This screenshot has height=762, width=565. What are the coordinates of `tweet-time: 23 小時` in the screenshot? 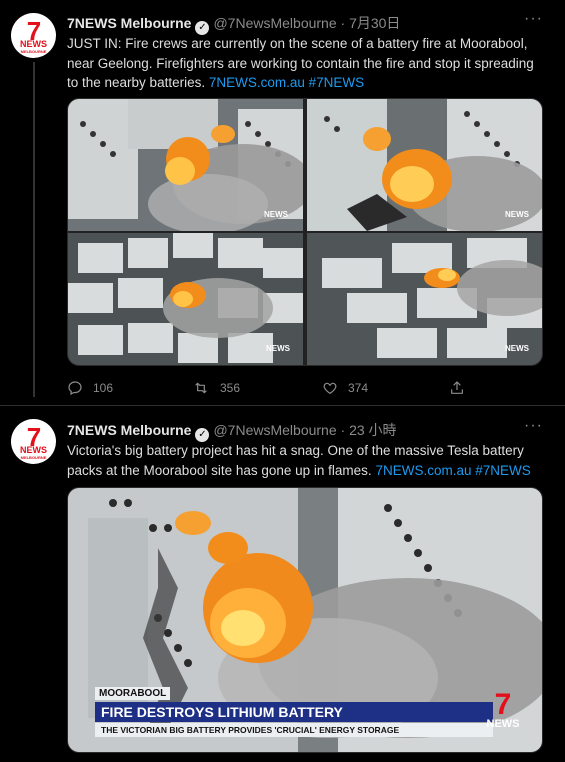 It's located at (372, 430).